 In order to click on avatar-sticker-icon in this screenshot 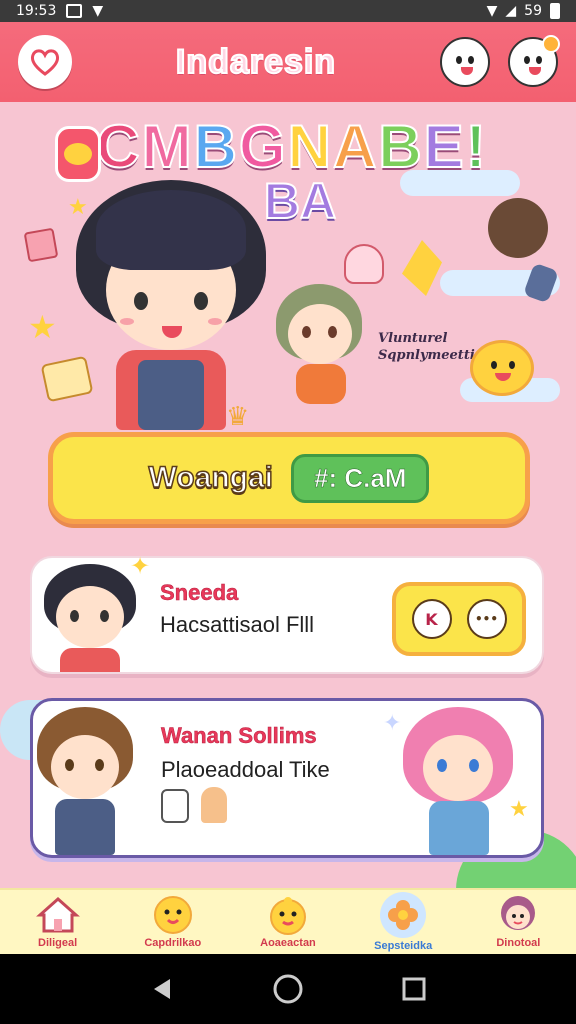, I will do `click(518, 228)`.